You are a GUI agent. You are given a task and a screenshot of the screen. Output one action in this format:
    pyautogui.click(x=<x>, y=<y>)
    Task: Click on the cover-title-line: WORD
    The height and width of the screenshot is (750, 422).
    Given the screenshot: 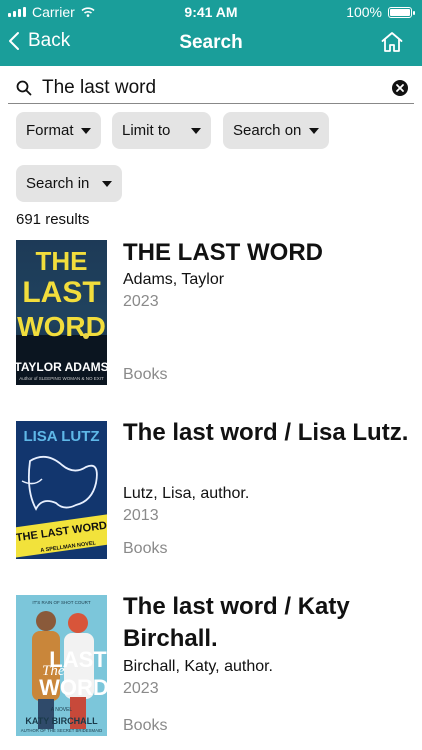 What is the action you would take?
    pyautogui.click(x=61, y=326)
    